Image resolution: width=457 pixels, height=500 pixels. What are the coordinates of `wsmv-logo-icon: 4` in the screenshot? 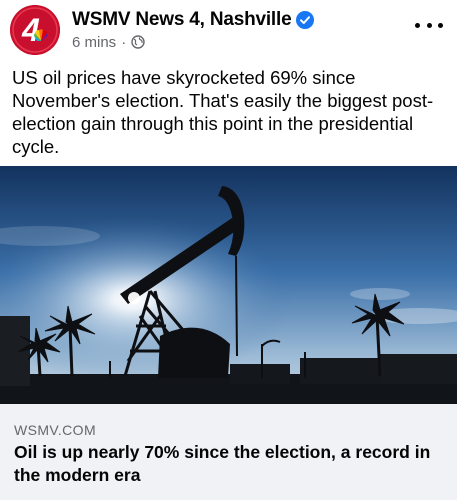 It's located at (35, 30).